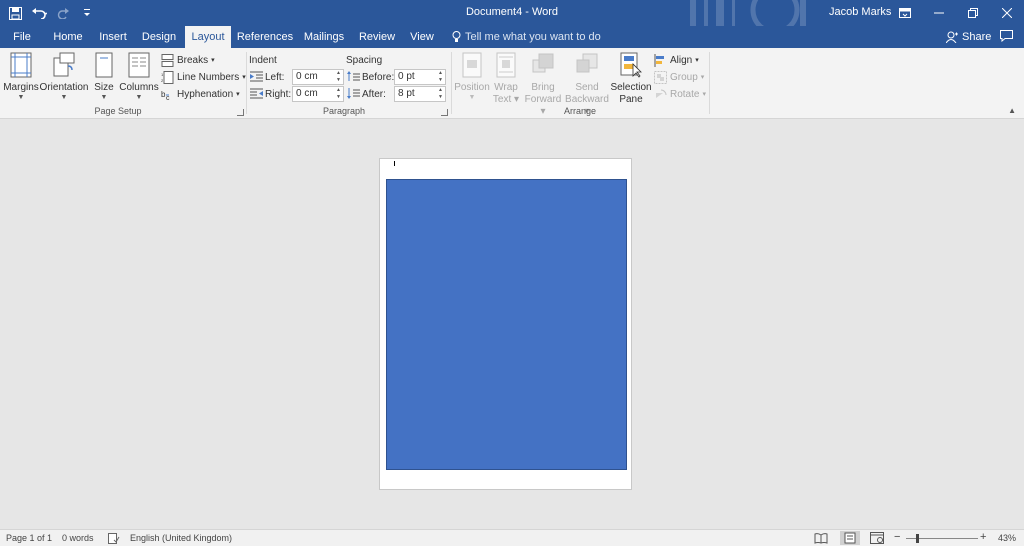  Describe the element at coordinates (353, 76) in the screenshot. I see `spacing-before-icon` at that location.